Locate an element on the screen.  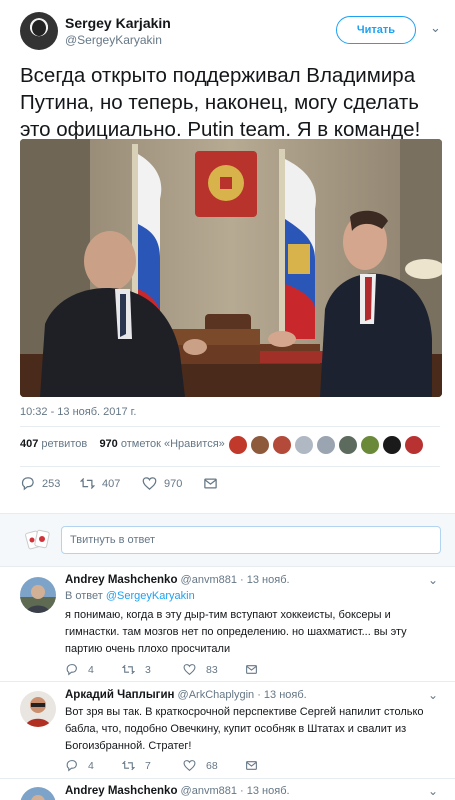
like-count: 83 is located at coordinates (212, 669).